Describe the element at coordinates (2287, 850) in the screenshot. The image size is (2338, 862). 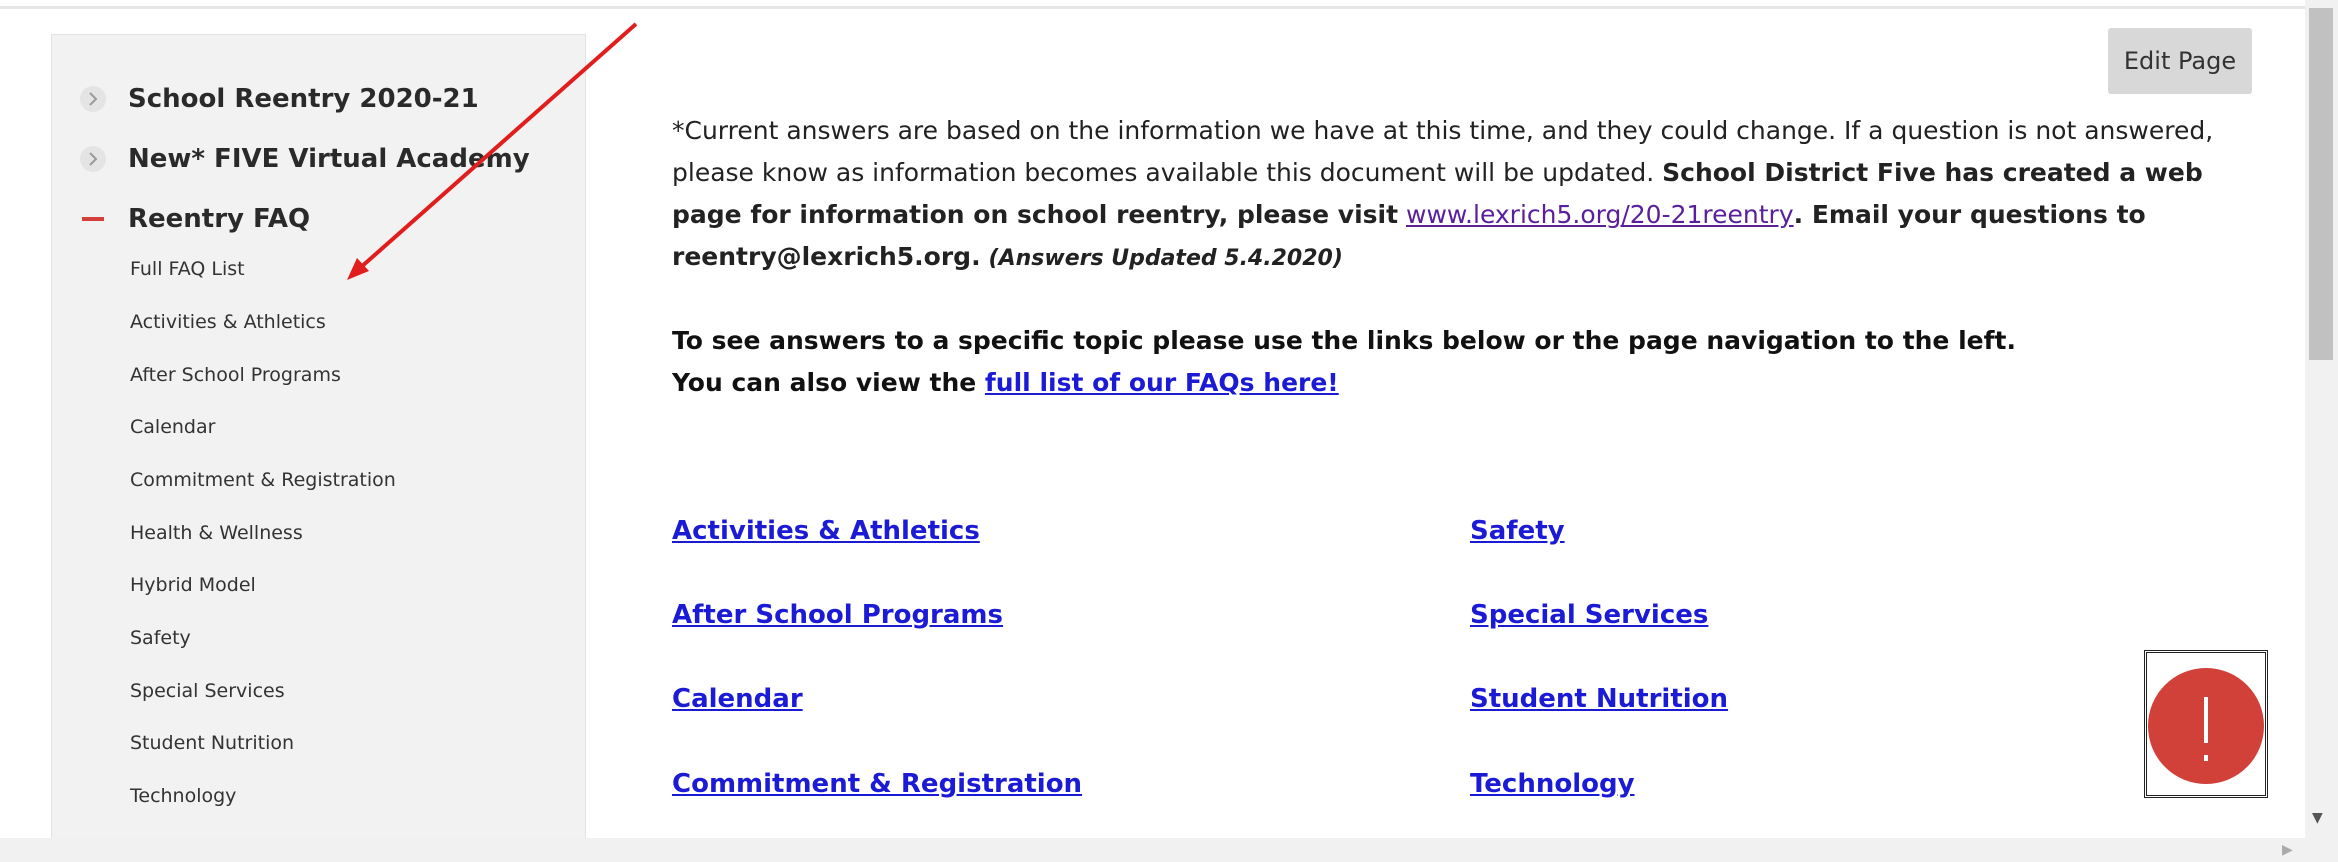
I see `scroll-right-arrow-icon: ▶` at that location.